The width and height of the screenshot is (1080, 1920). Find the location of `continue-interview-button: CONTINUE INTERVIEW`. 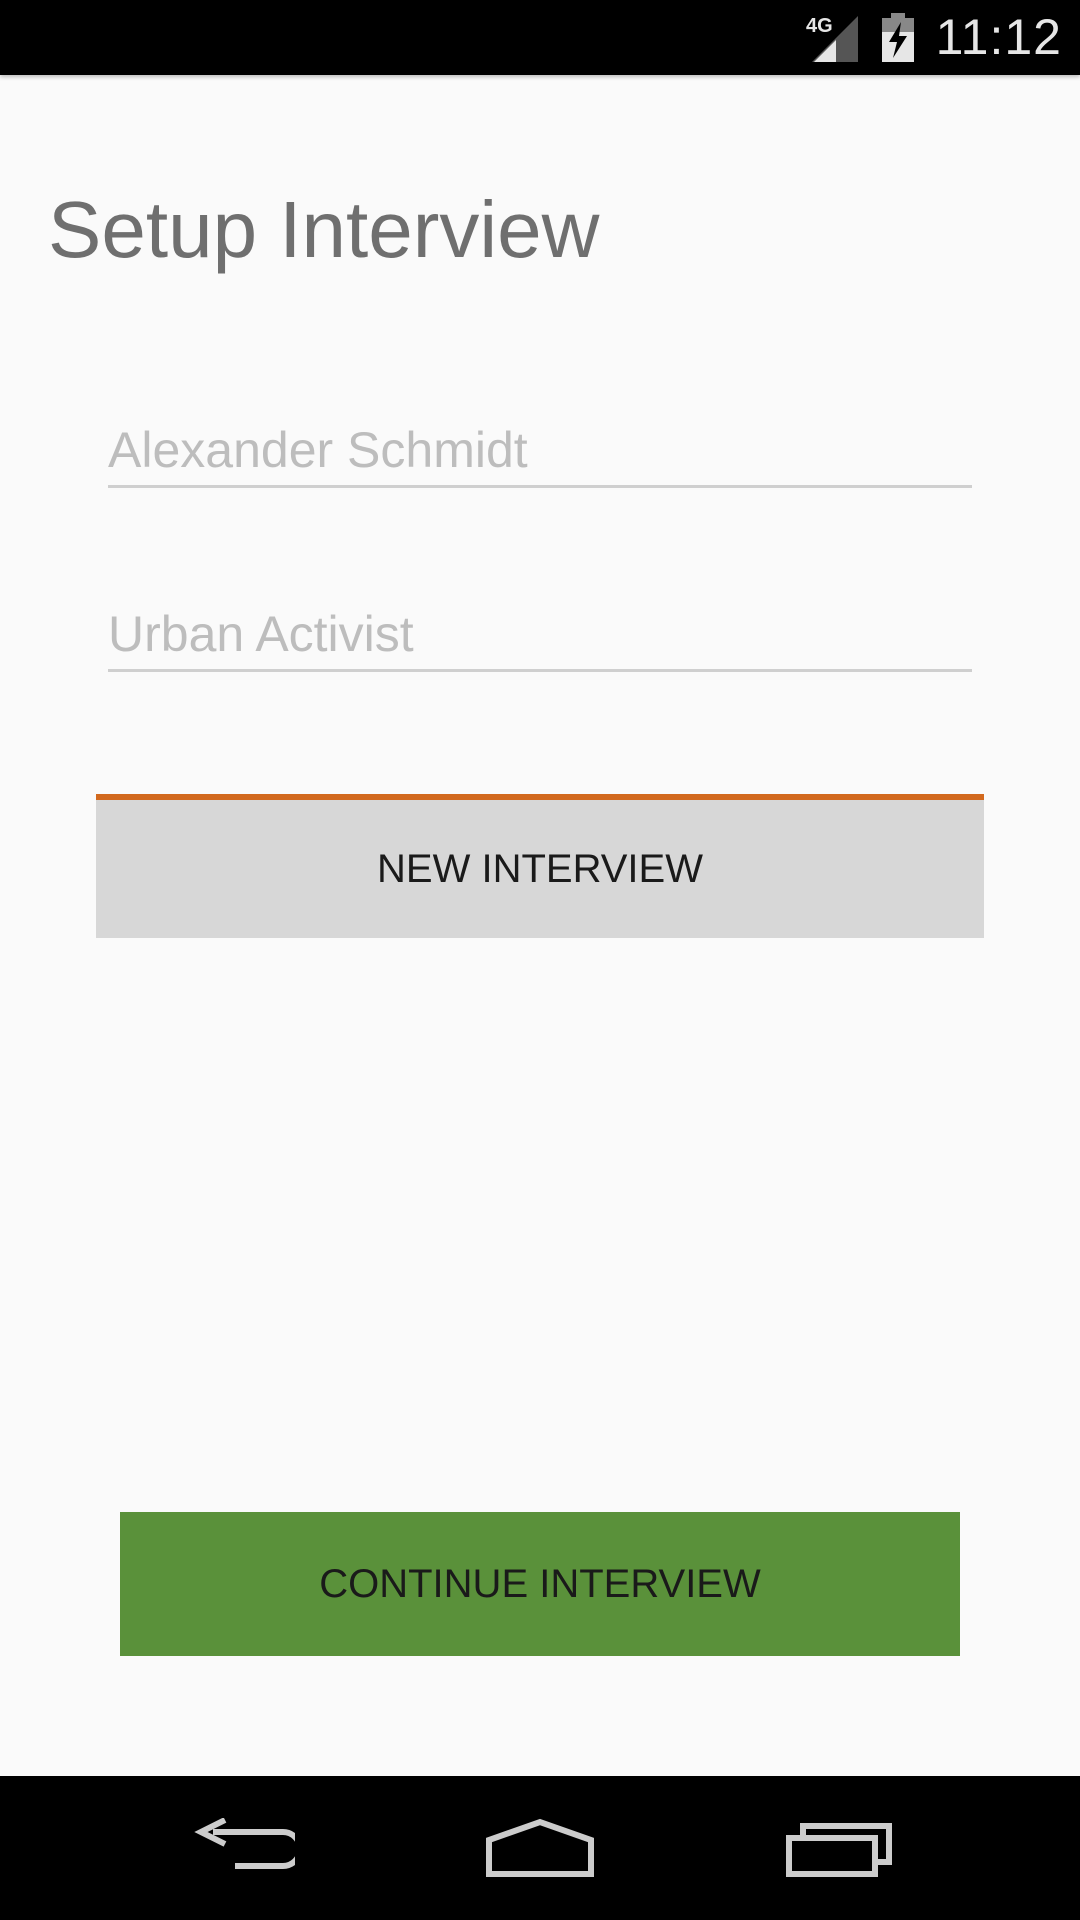

continue-interview-button: CONTINUE INTERVIEW is located at coordinates (540, 1584).